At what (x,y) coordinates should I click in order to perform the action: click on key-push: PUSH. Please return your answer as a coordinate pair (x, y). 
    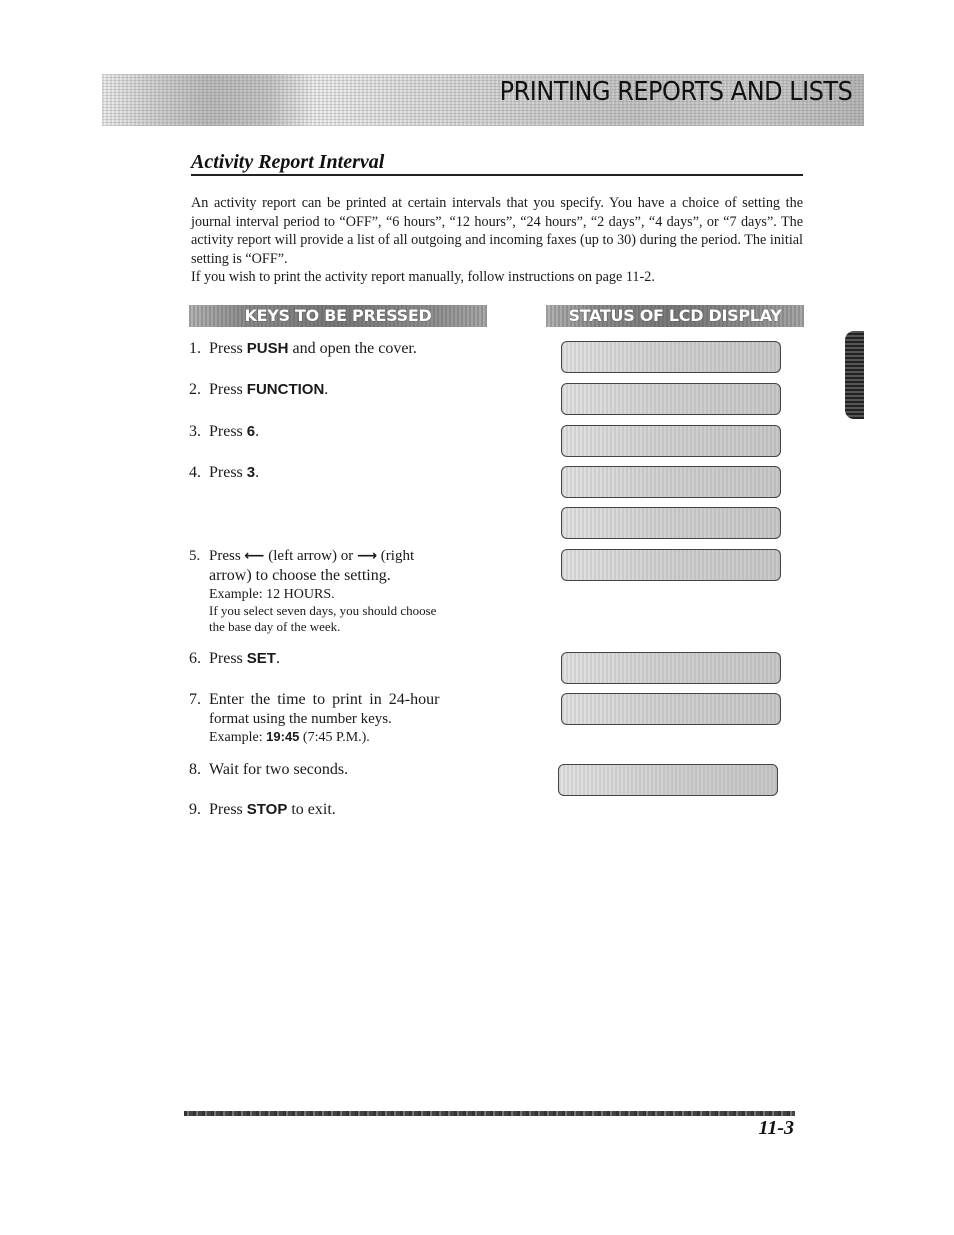
    Looking at the image, I should click on (267, 348).